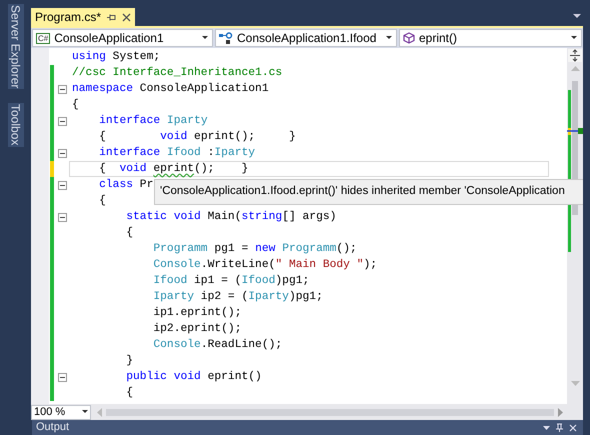 This screenshot has width=590, height=435. What do you see at coordinates (126, 185) in the screenshot?
I see `code-line: class Pr` at bounding box center [126, 185].